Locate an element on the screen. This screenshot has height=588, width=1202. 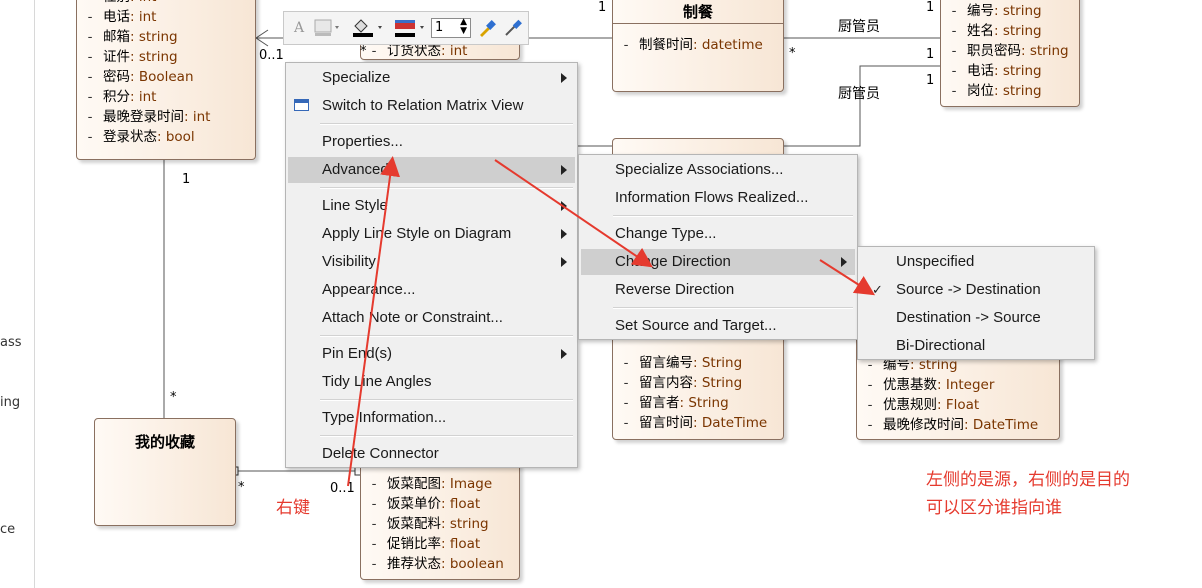
line-width-spinner: 1 ▲ ▼ is located at coordinates (451, 28).